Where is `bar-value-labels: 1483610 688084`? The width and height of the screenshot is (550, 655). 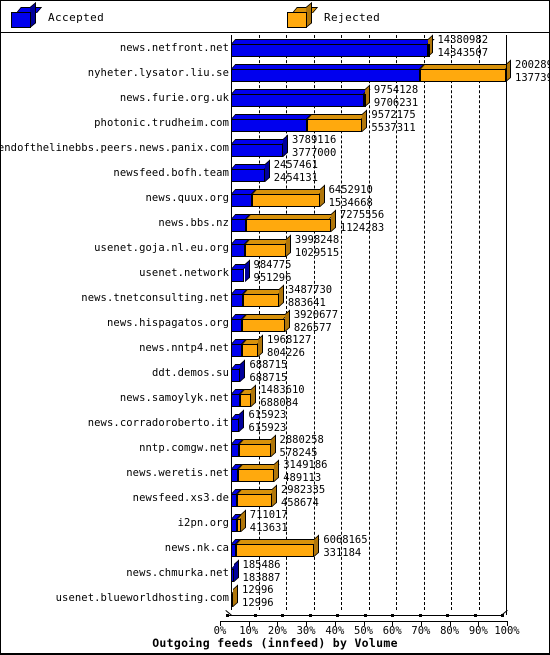
bar-value-labels: 1483610 688084 is located at coordinates (280, 396).